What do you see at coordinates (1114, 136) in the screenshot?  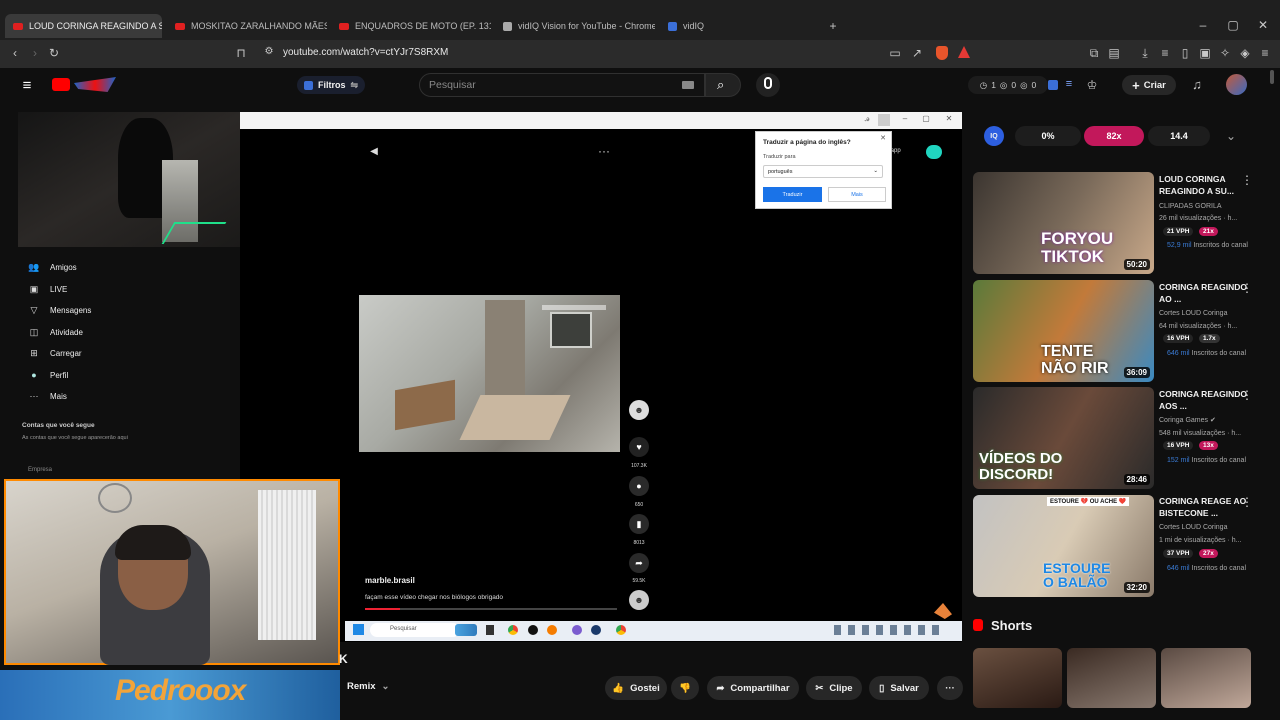 I see `vidiq-multiplier-pill: 82x` at bounding box center [1114, 136].